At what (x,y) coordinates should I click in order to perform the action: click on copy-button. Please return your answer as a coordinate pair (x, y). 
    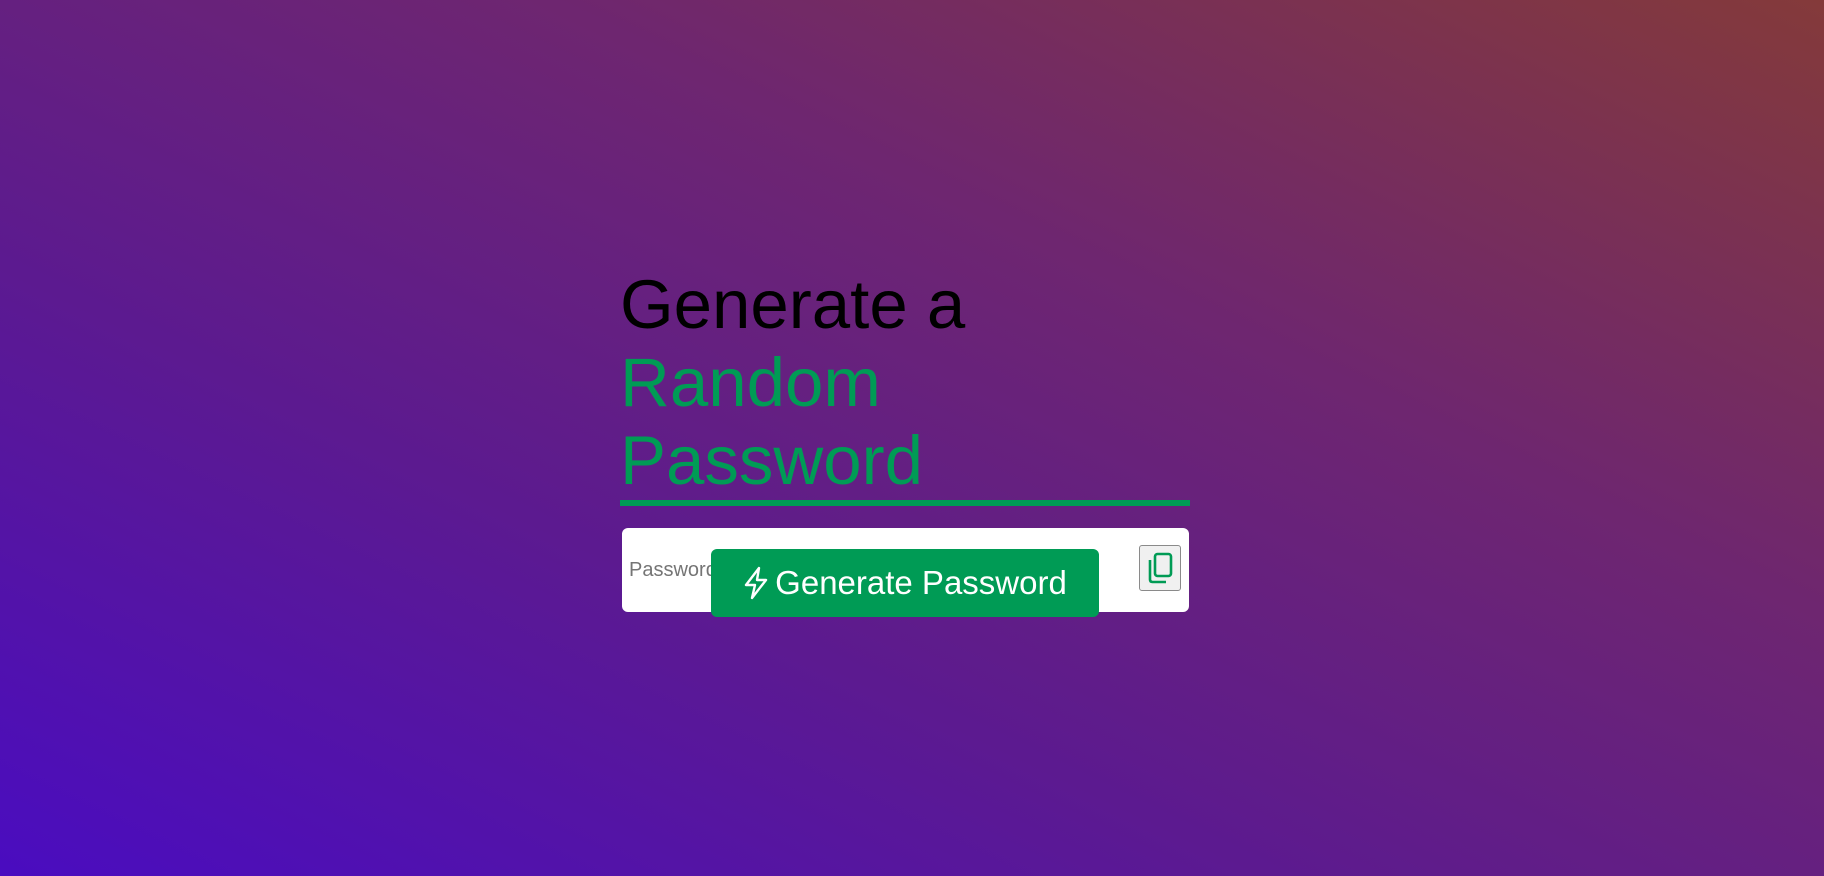
    Looking at the image, I should click on (1160, 568).